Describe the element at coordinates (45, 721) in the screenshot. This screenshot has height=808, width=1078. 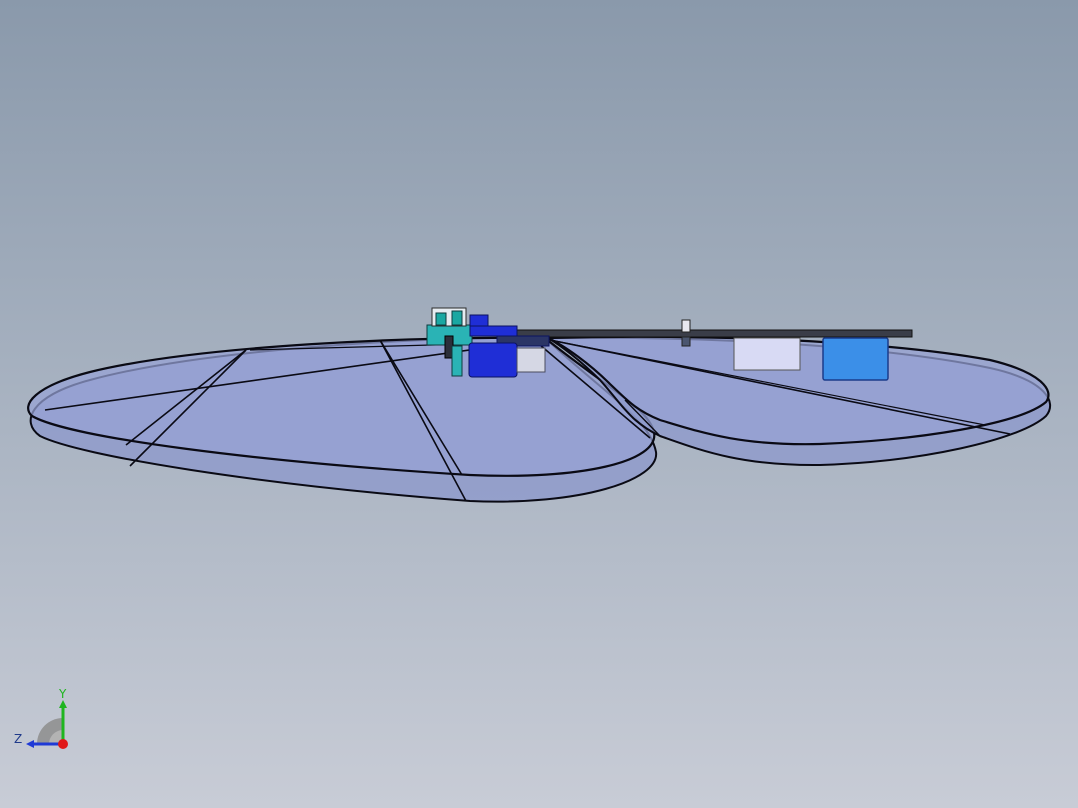
I see `coordinate-triad: Y Z` at that location.